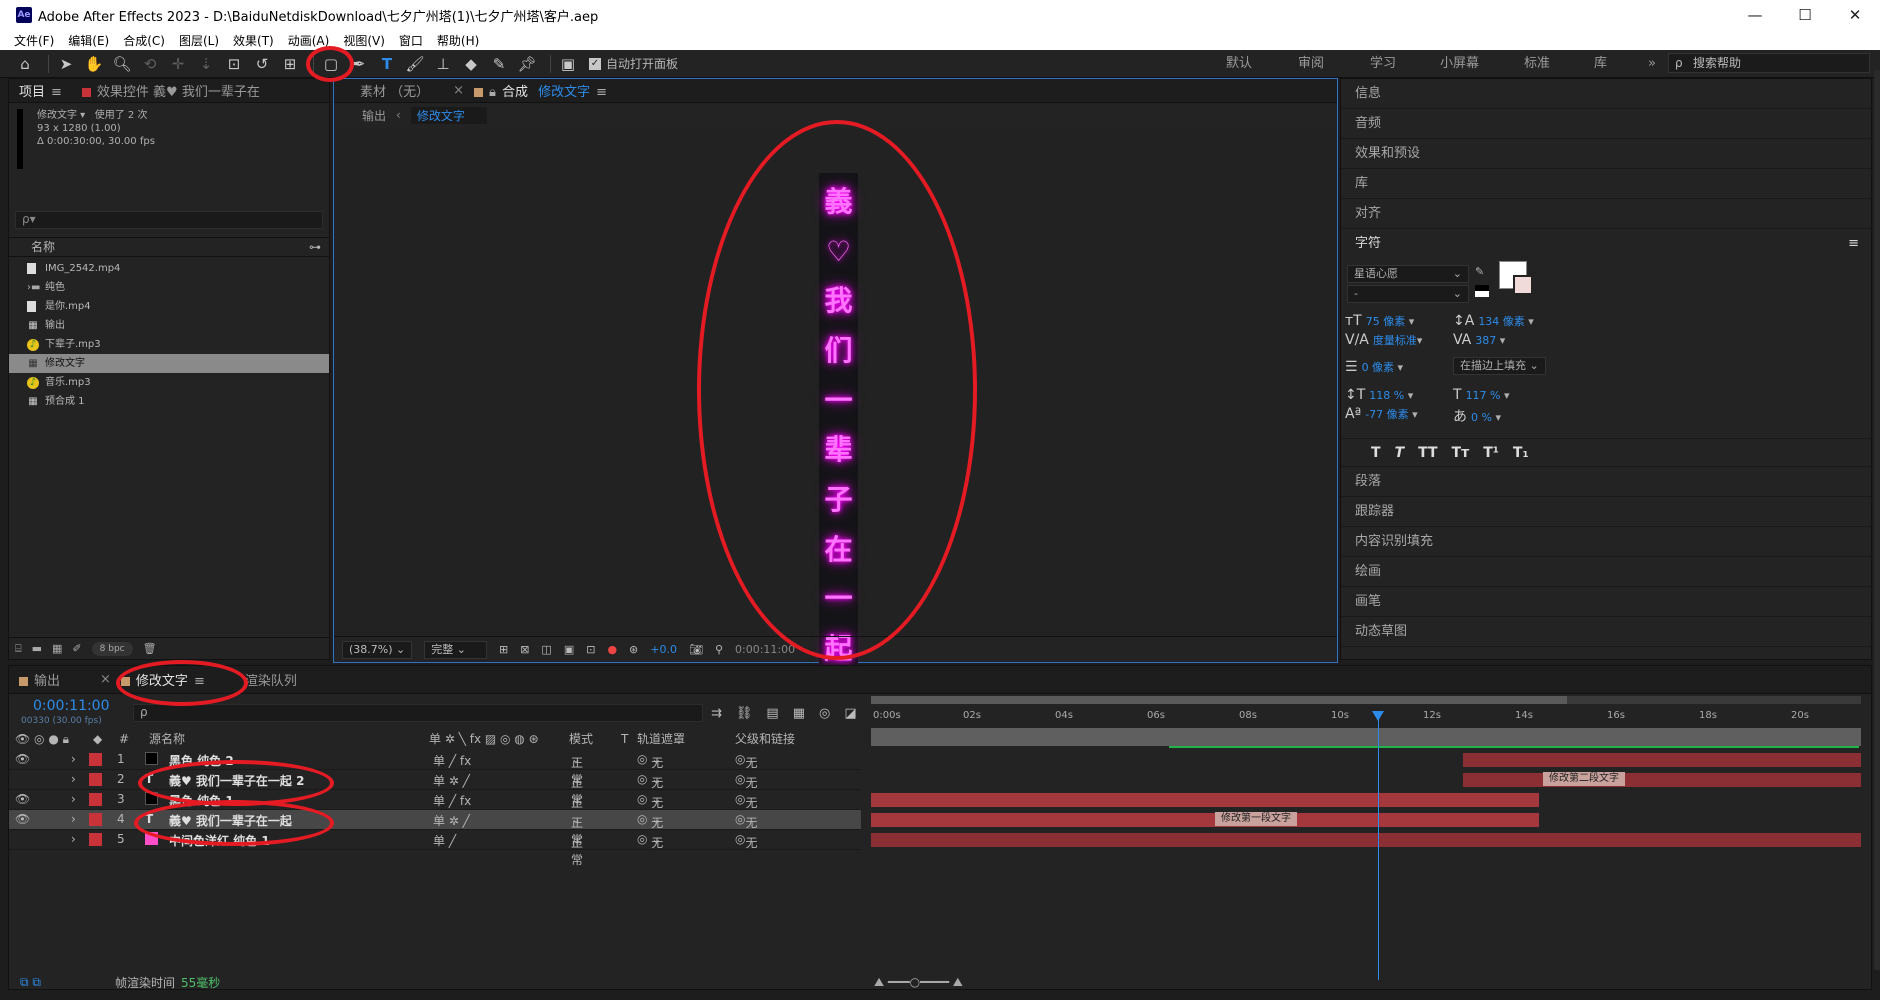 This screenshot has width=1880, height=1000. Describe the element at coordinates (206, 64) in the screenshot. I see `dolly-camera-icon: ⇣` at that location.